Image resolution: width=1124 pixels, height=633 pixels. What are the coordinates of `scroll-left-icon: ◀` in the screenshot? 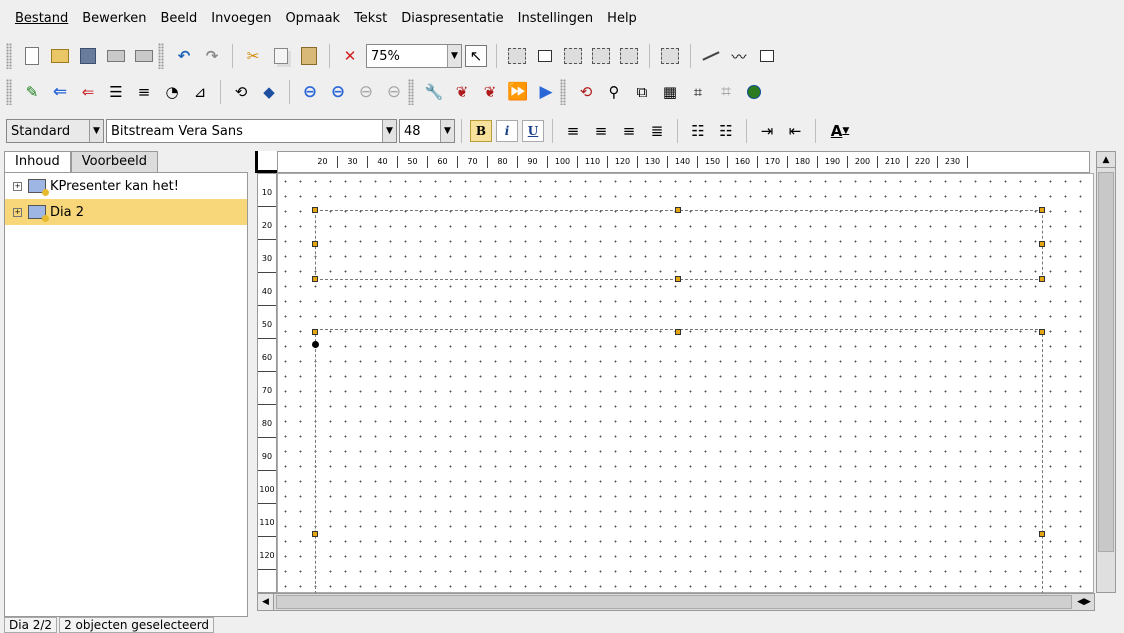 It's located at (266, 602).